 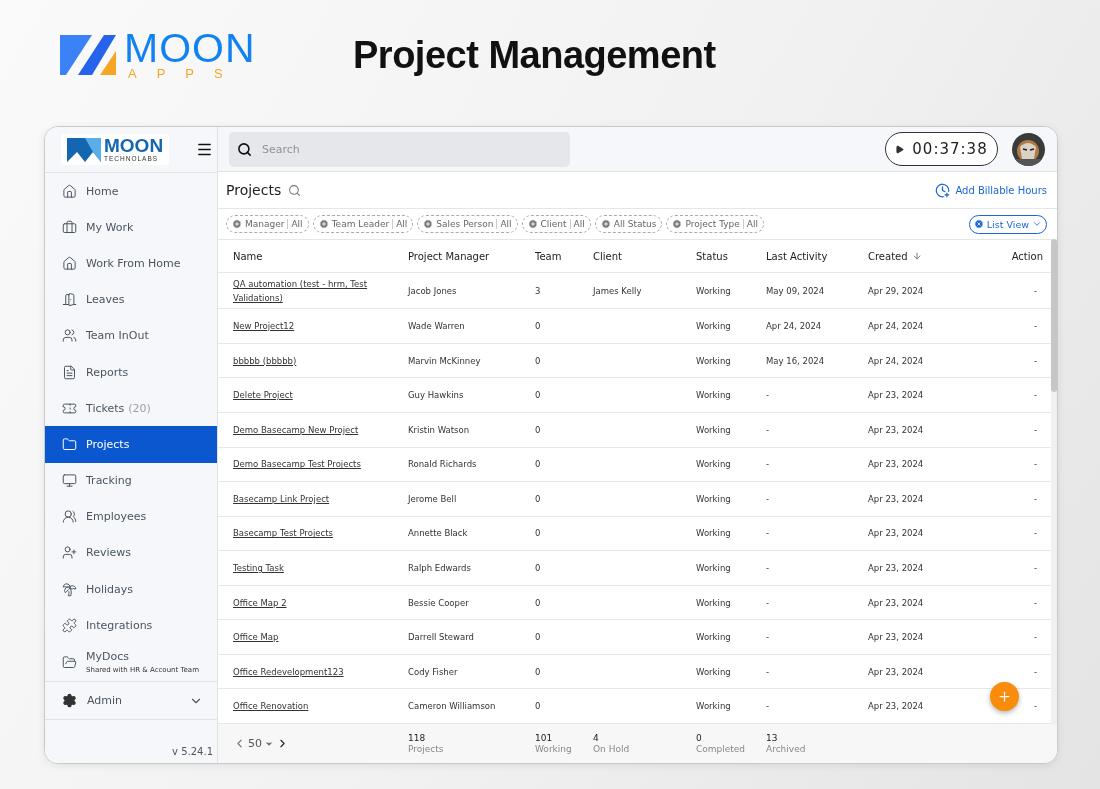 I want to click on project-link: Office Redevelopment123, so click(x=305, y=671).